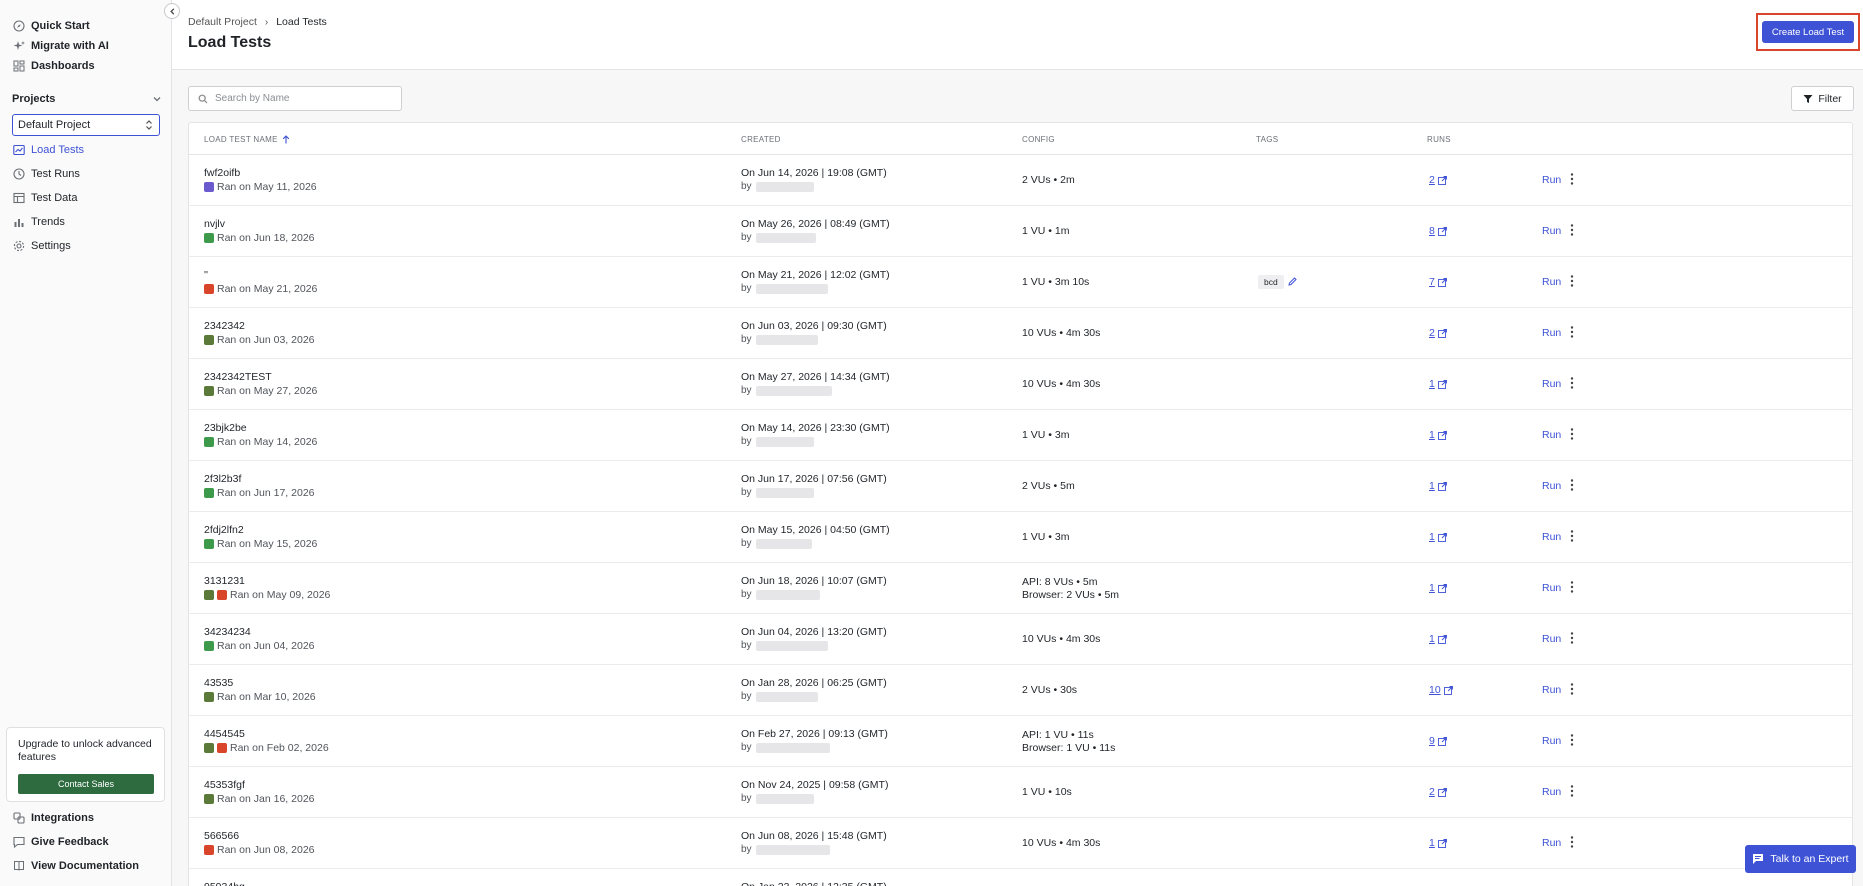  What do you see at coordinates (224, 530) in the screenshot?
I see `load-test-name: 2fdj2lfn2` at bounding box center [224, 530].